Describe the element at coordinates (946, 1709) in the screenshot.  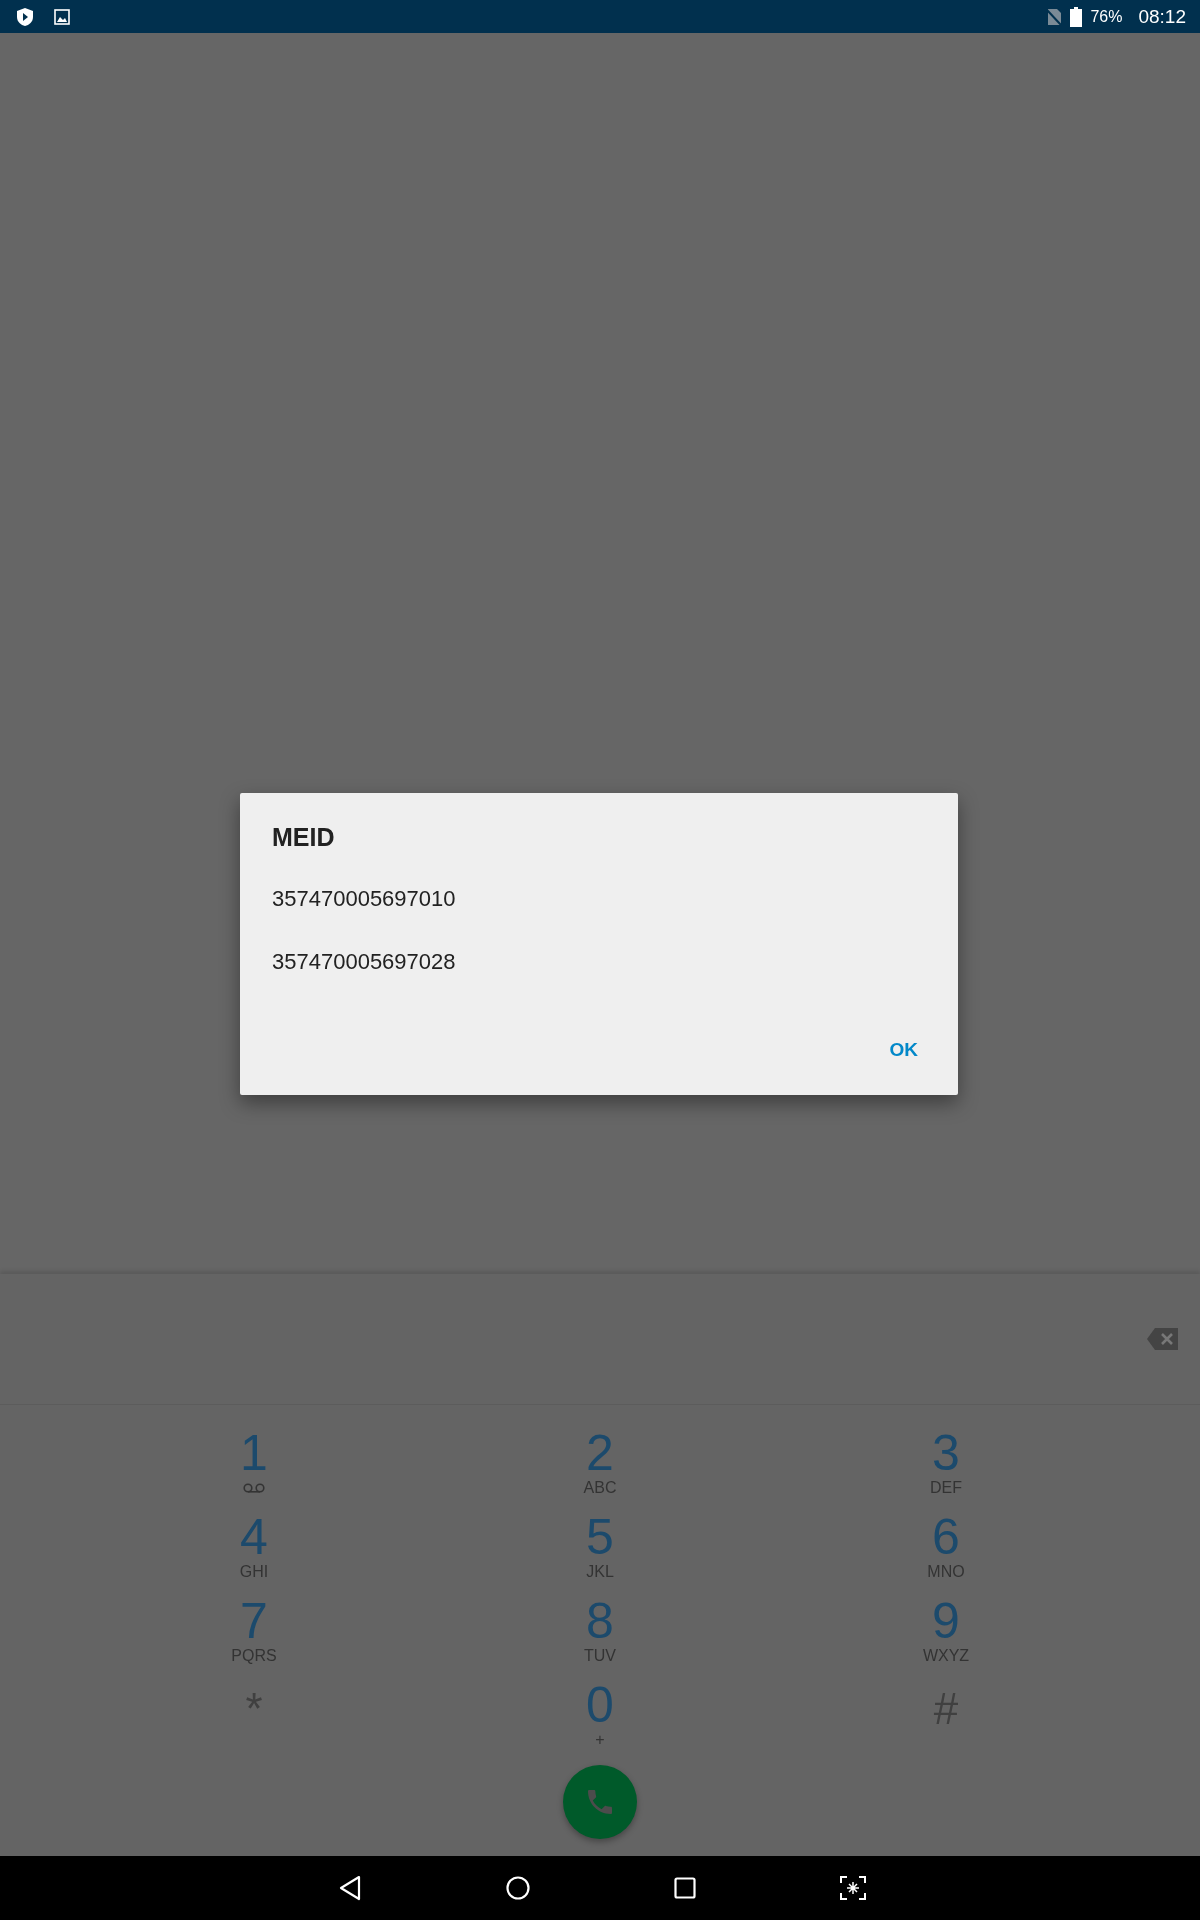
I see `key-digit: #` at that location.